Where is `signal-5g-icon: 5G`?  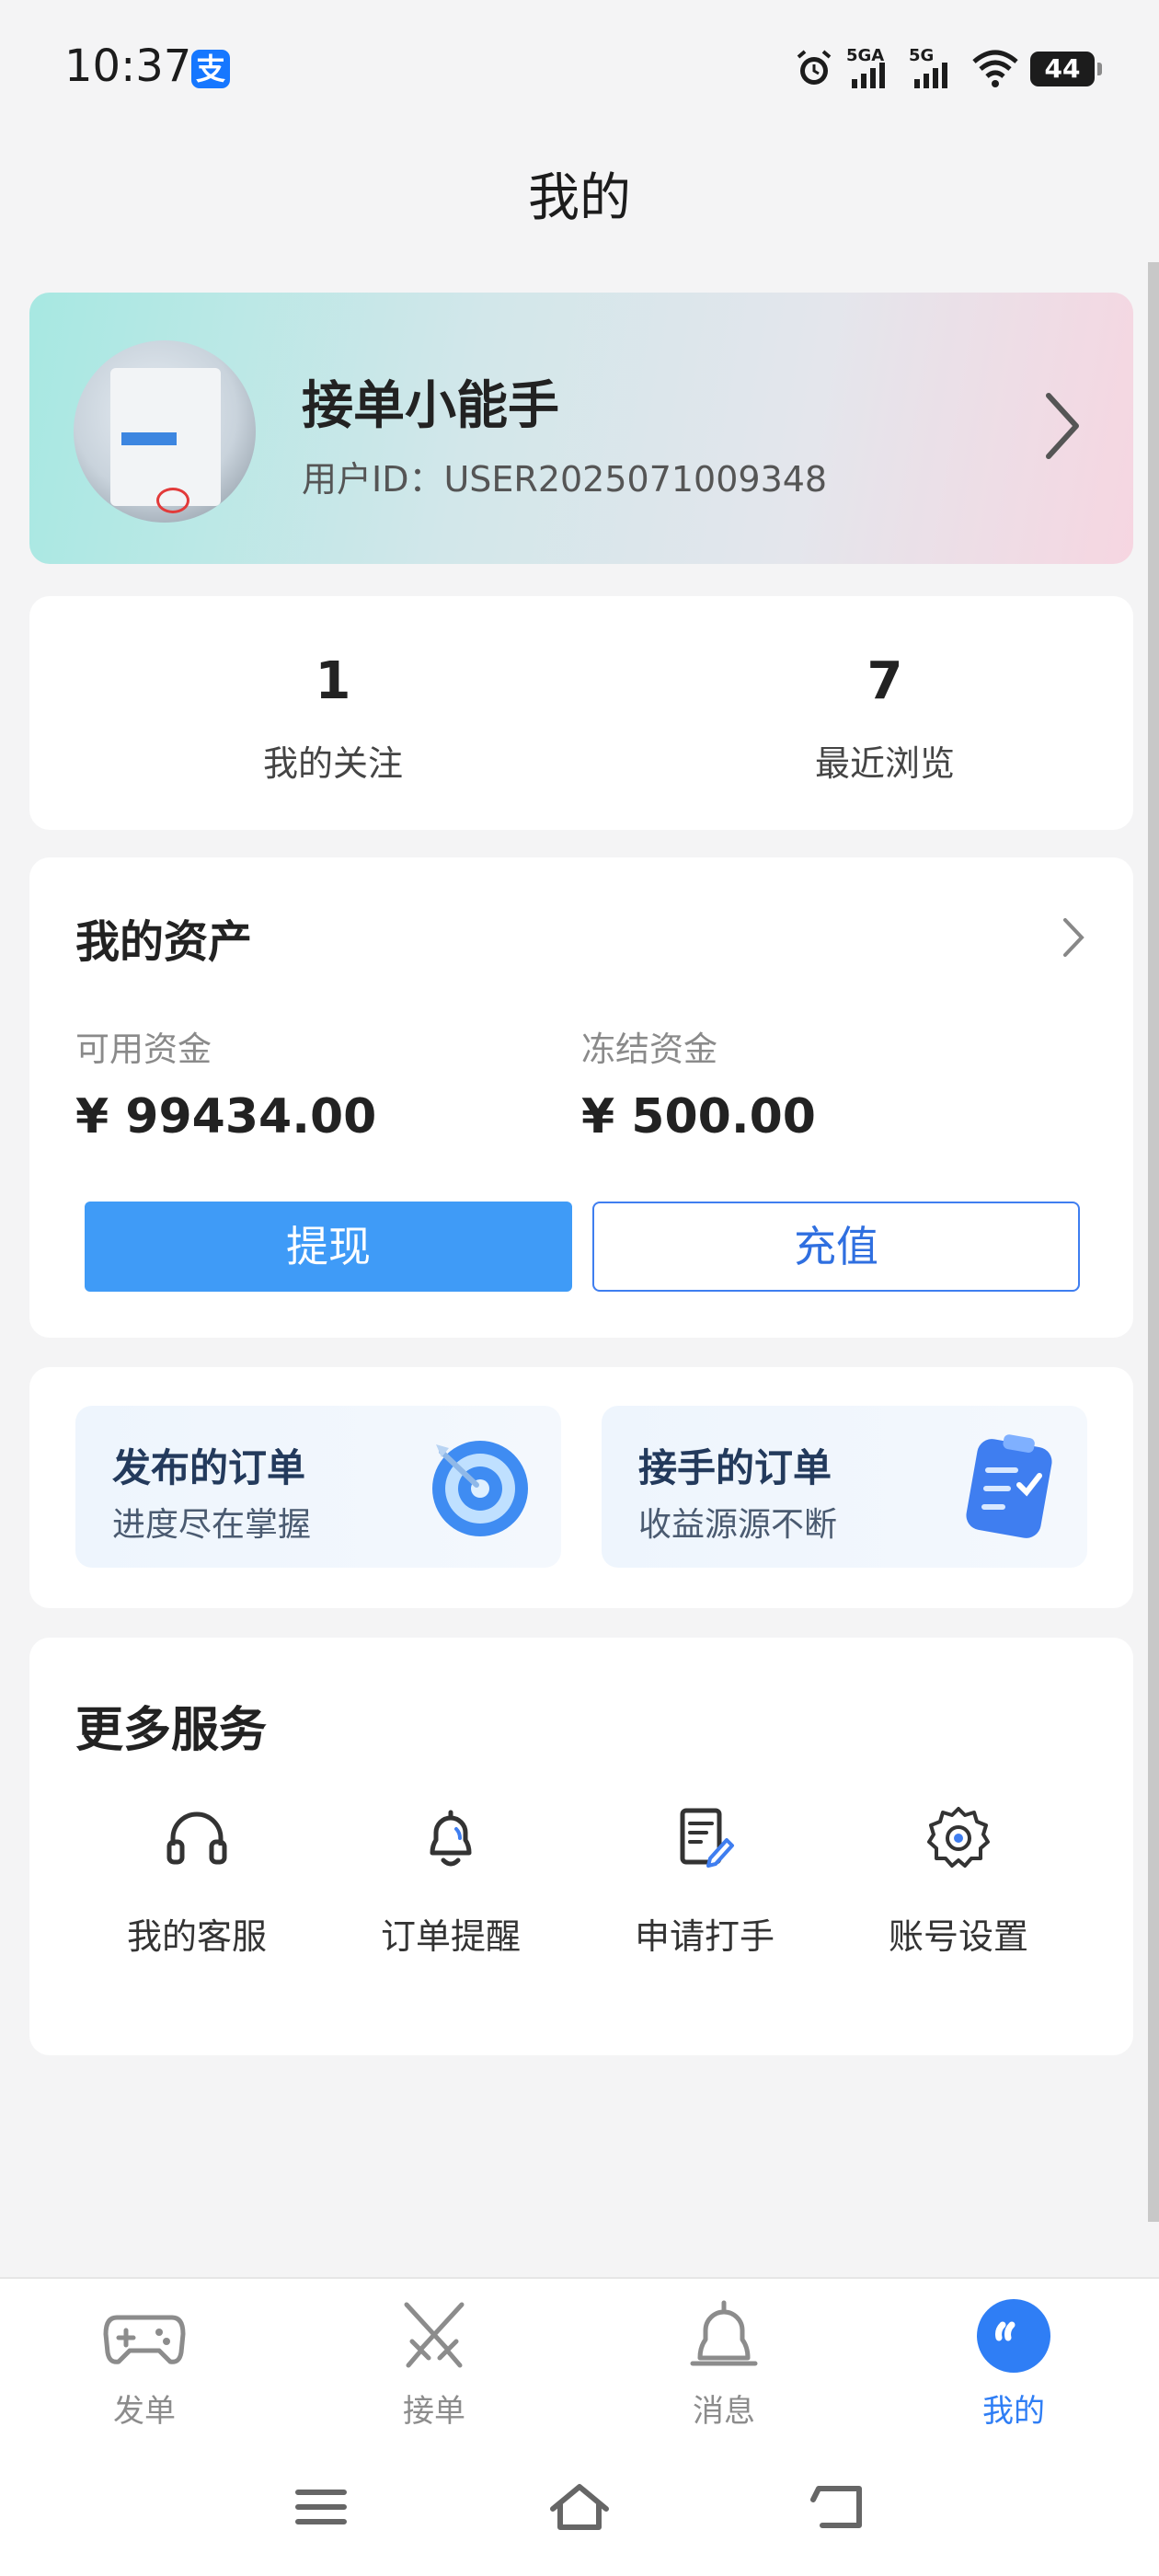 signal-5g-icon: 5G is located at coordinates (934, 68).